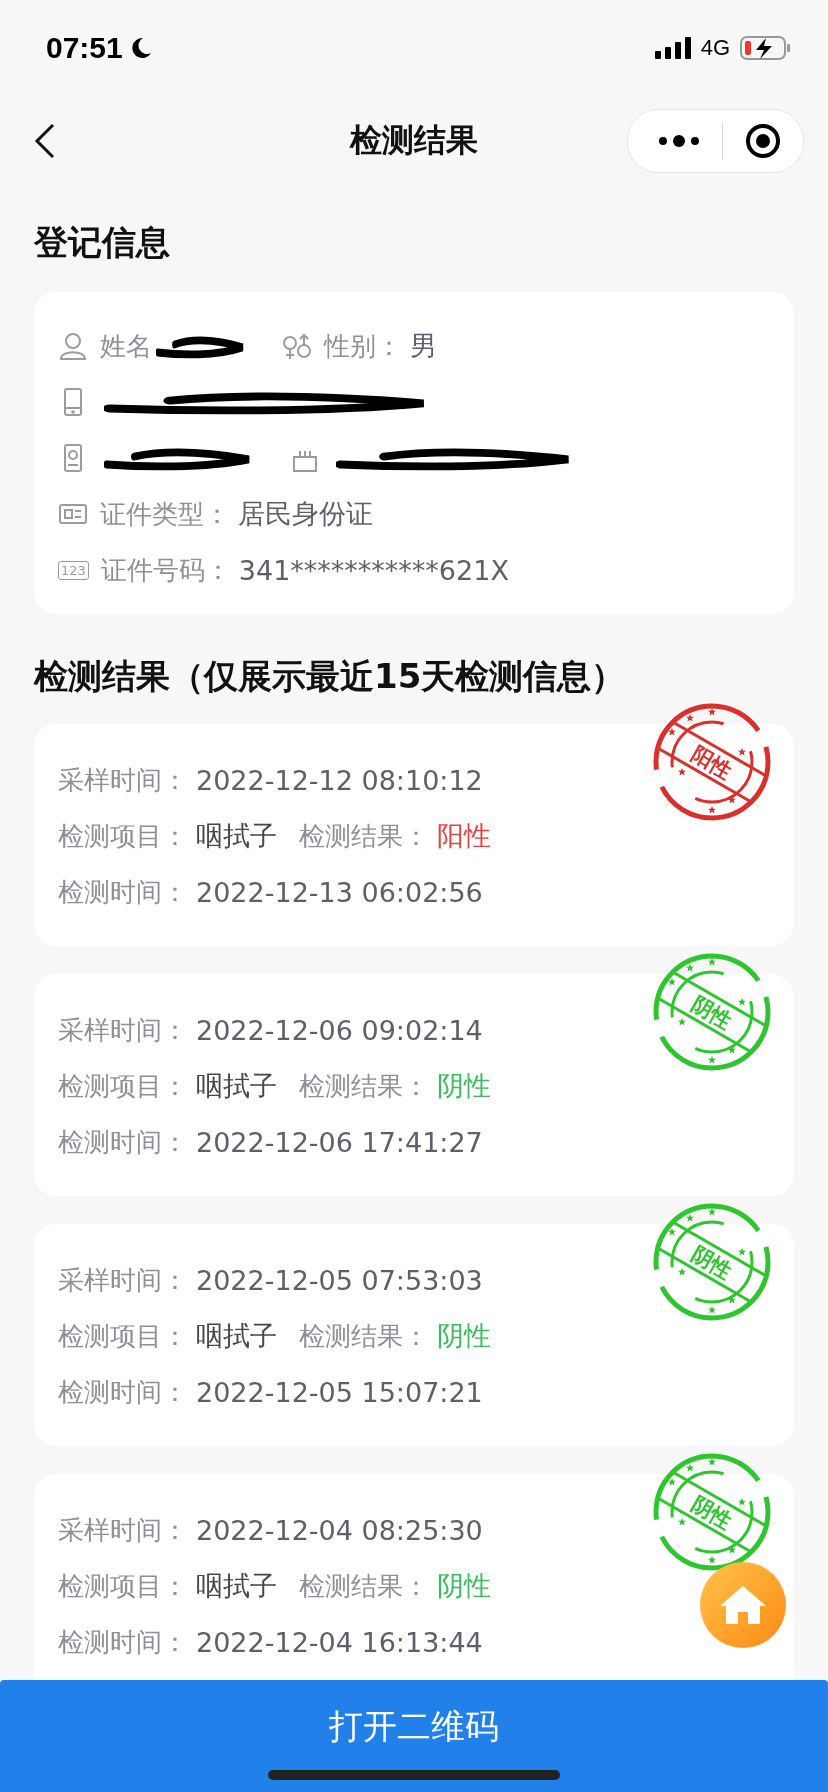 This screenshot has height=1792, width=828. What do you see at coordinates (45, 141) in the screenshot?
I see `back-icon` at bounding box center [45, 141].